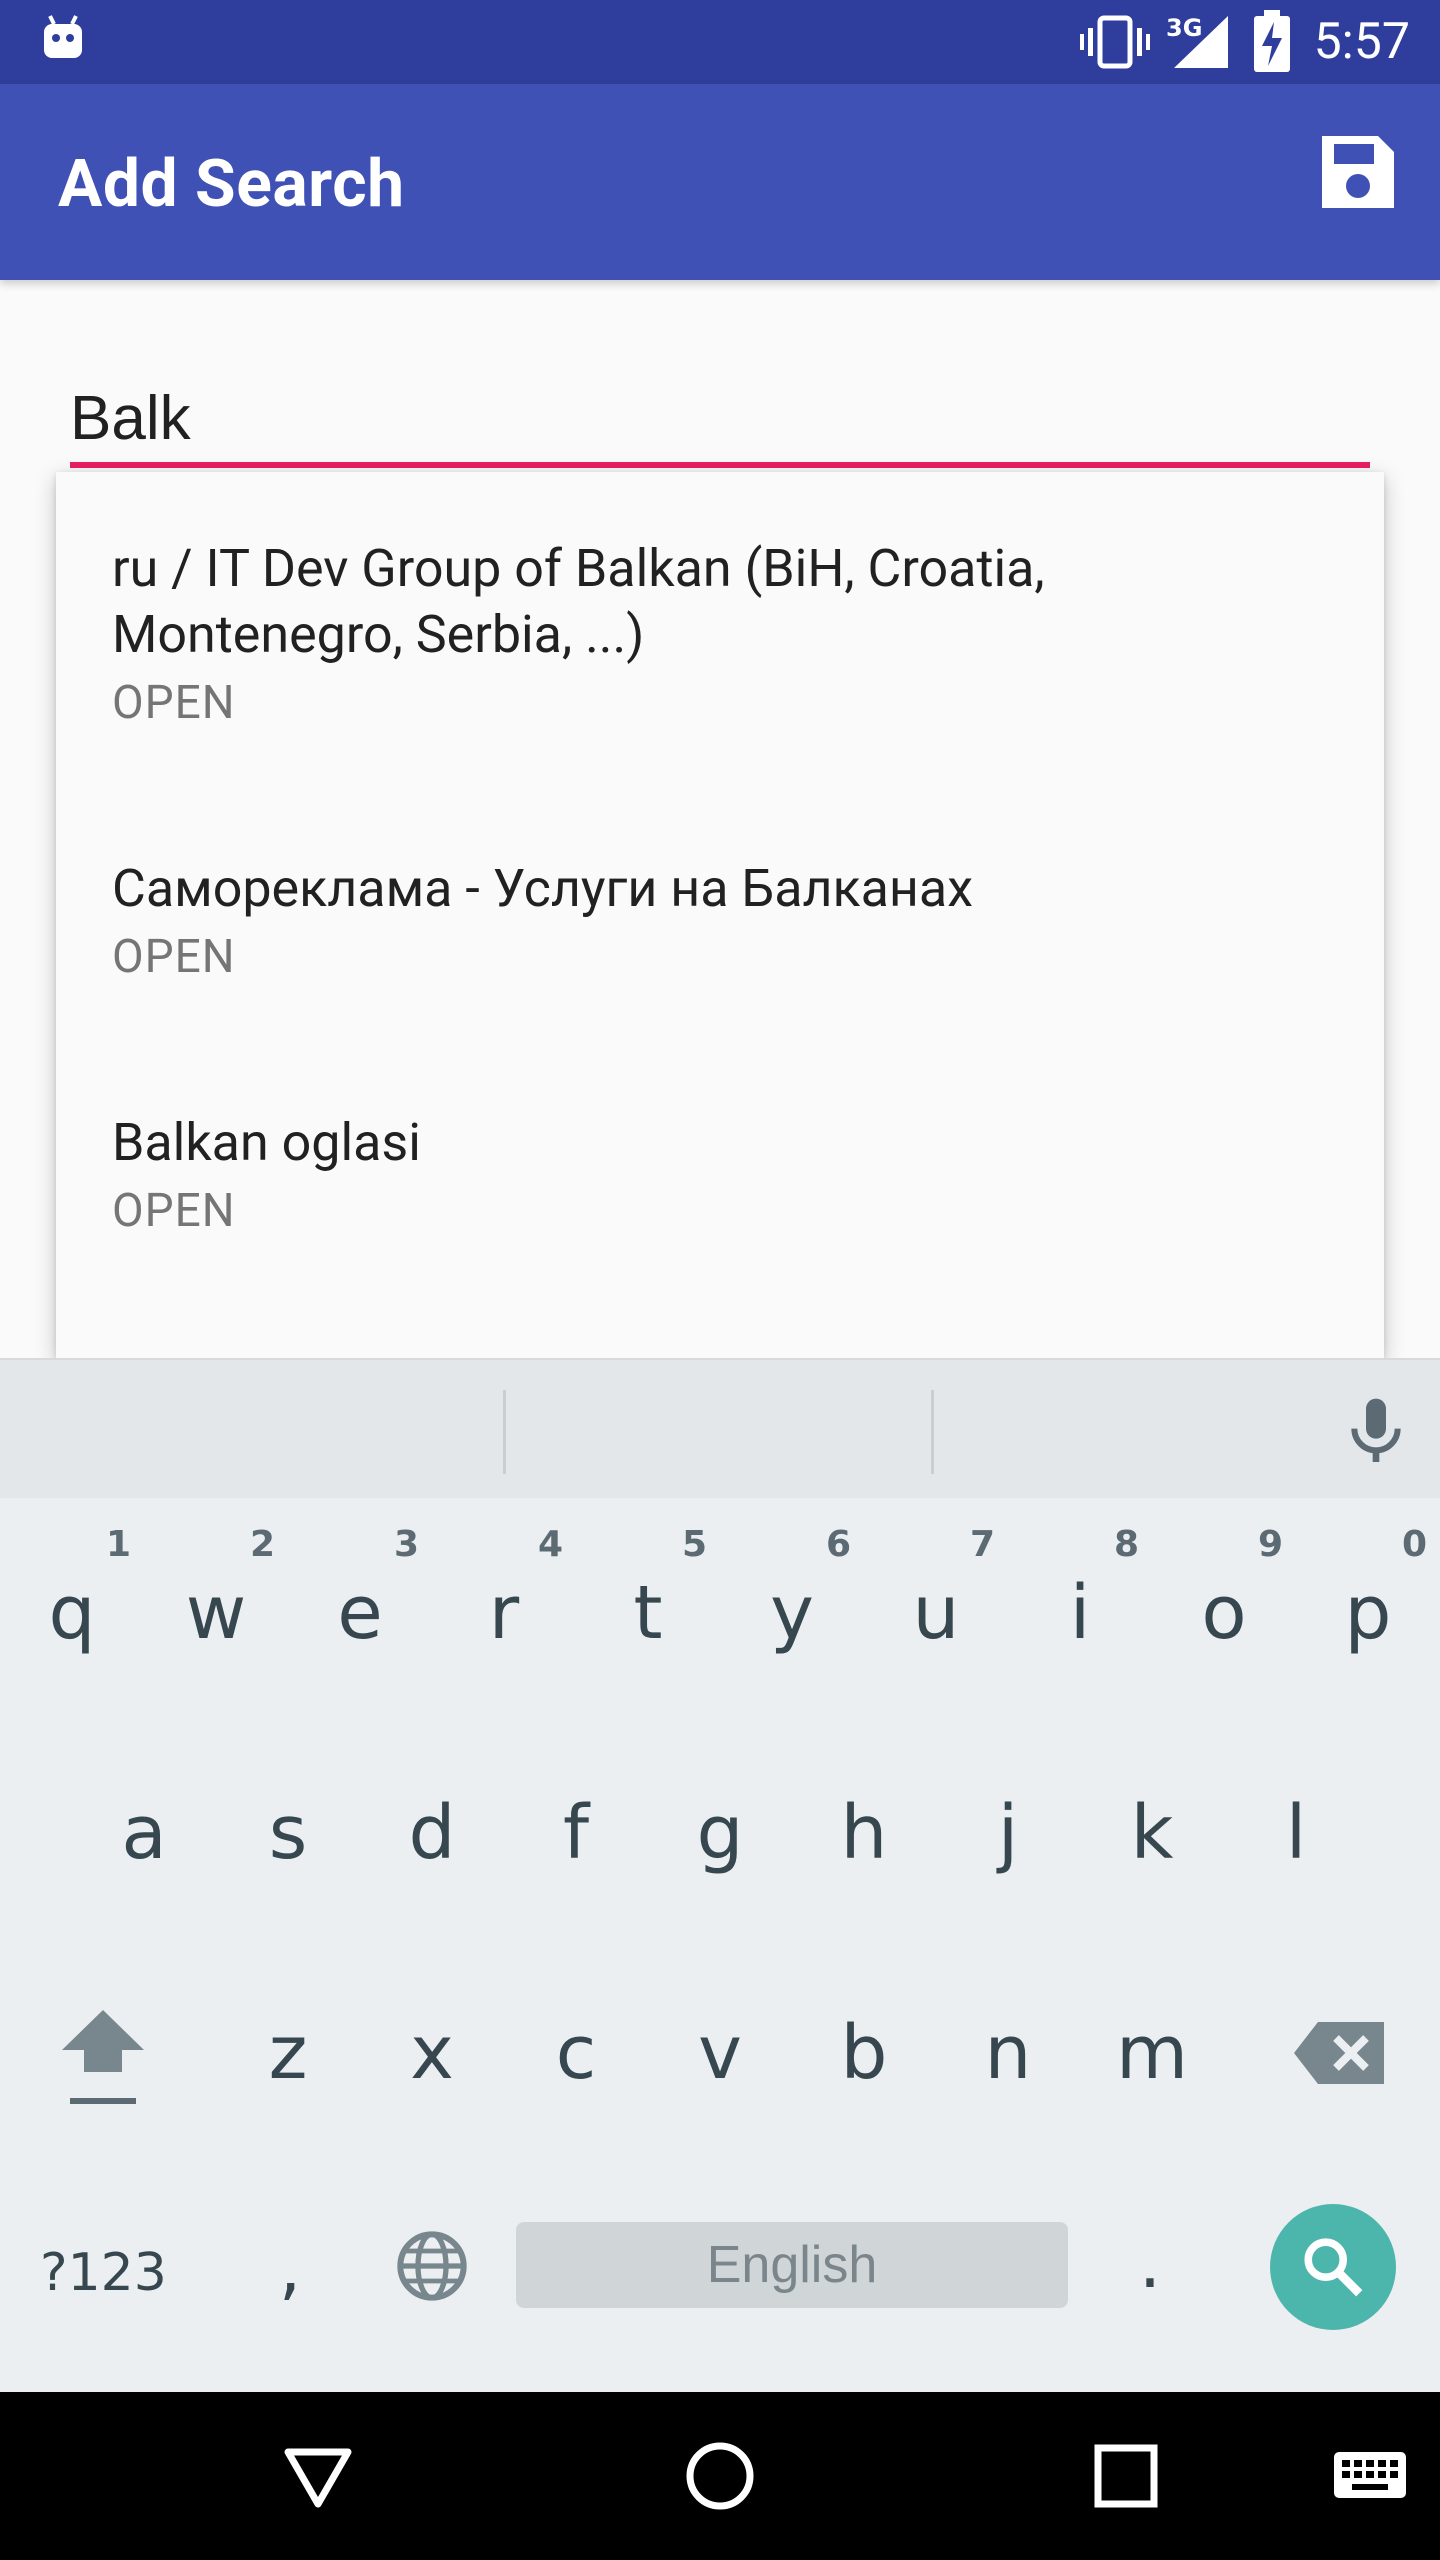 Image resolution: width=1440 pixels, height=2560 pixels. I want to click on magnifier-icon, so click(1333, 2267).